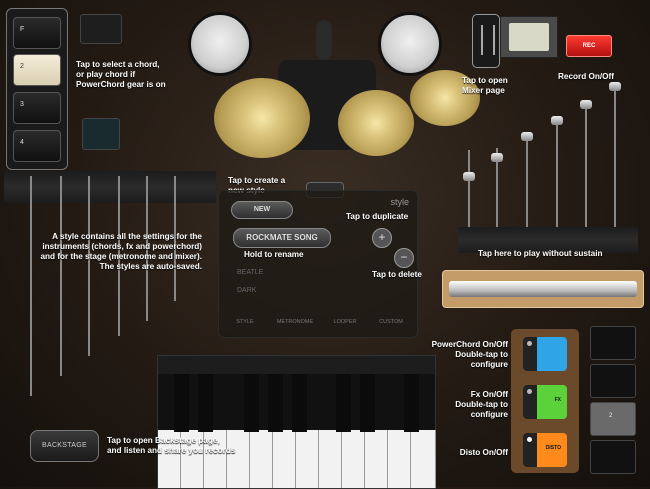 This screenshot has width=650, height=489. What do you see at coordinates (586, 76) in the screenshot?
I see `record-hint: Record On/Off` at bounding box center [586, 76].